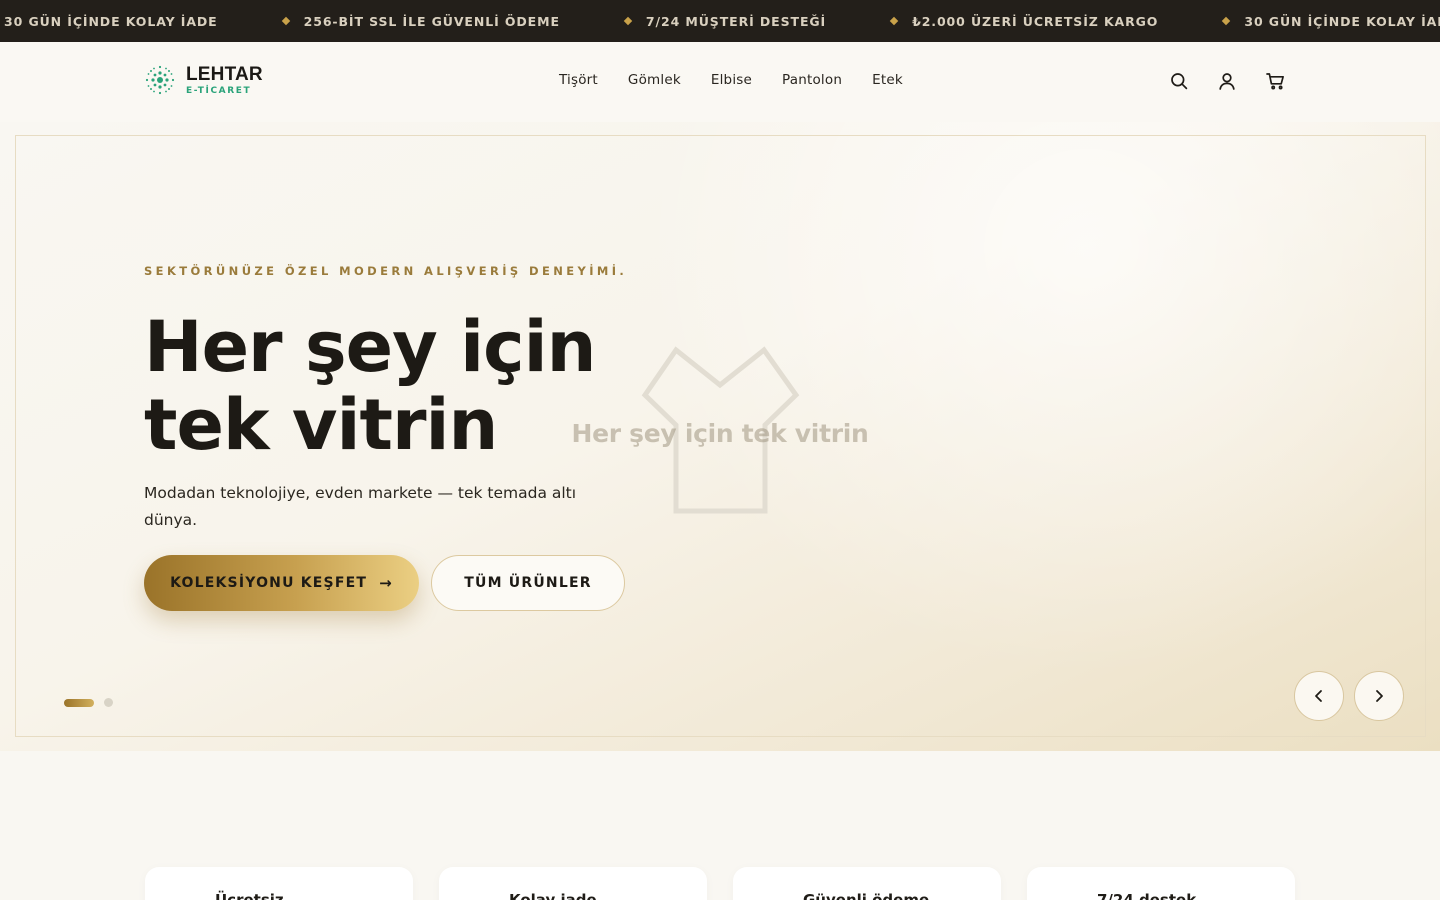  What do you see at coordinates (866, 895) in the screenshot?
I see `feature-card-title: Güvenli ödeme` at bounding box center [866, 895].